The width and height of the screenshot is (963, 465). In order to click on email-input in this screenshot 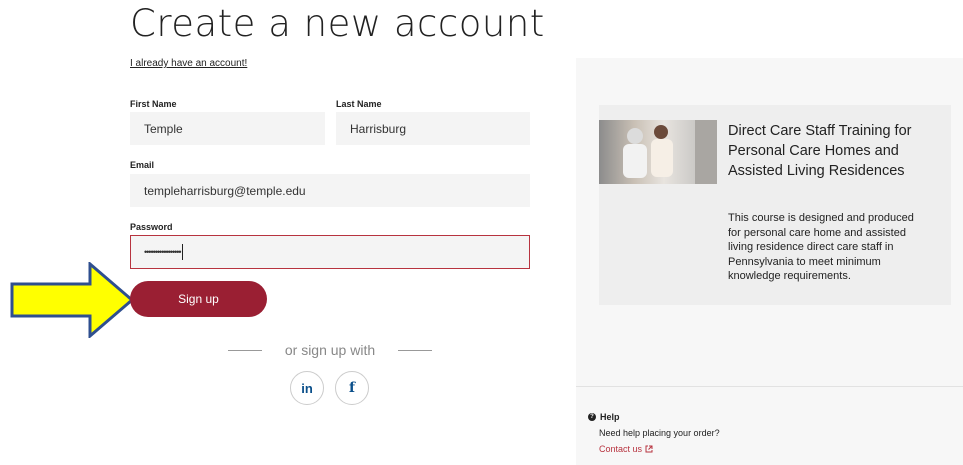, I will do `click(336, 190)`.